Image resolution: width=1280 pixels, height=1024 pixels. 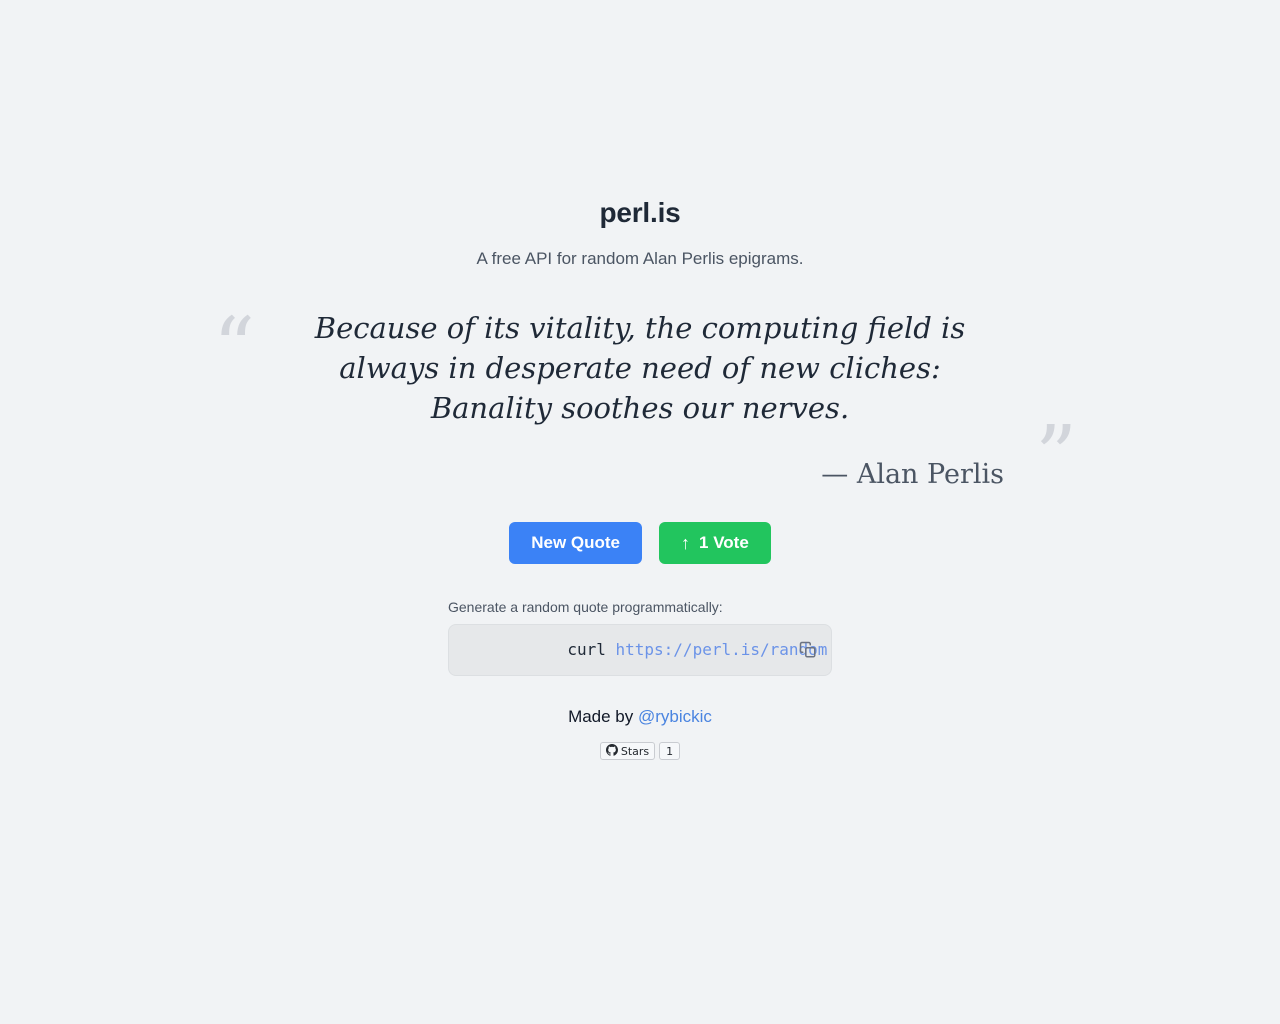 I want to click on github-stars-badge: Stars 1, so click(x=640, y=751).